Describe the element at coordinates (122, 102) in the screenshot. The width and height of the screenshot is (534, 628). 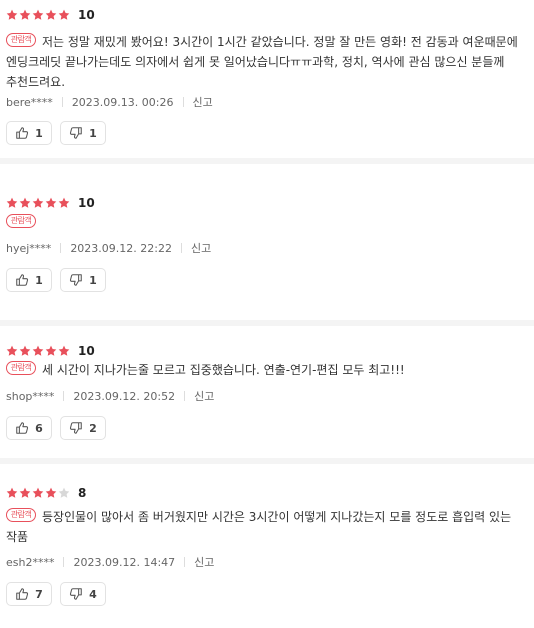
I see `review-date: 2023.09.13. 00:26` at that location.